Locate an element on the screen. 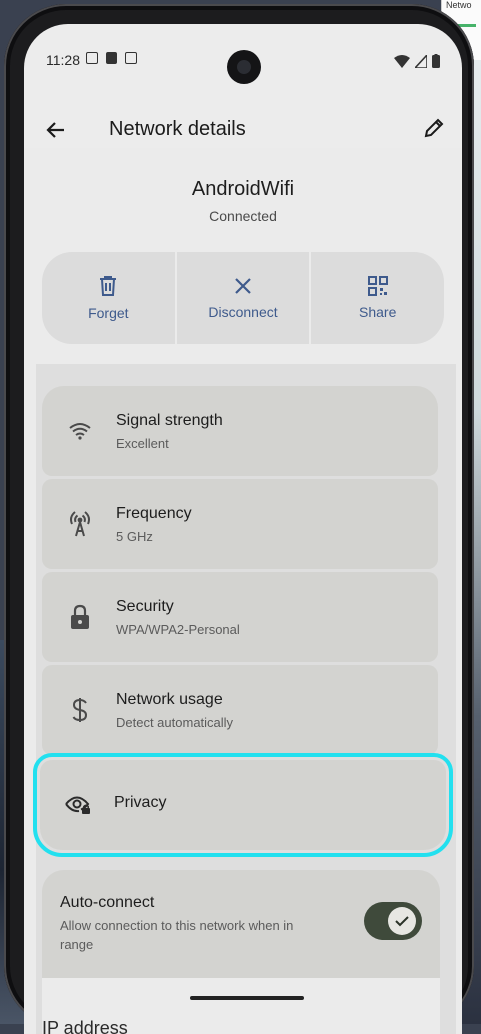  network-status: Connected is located at coordinates (243, 216).